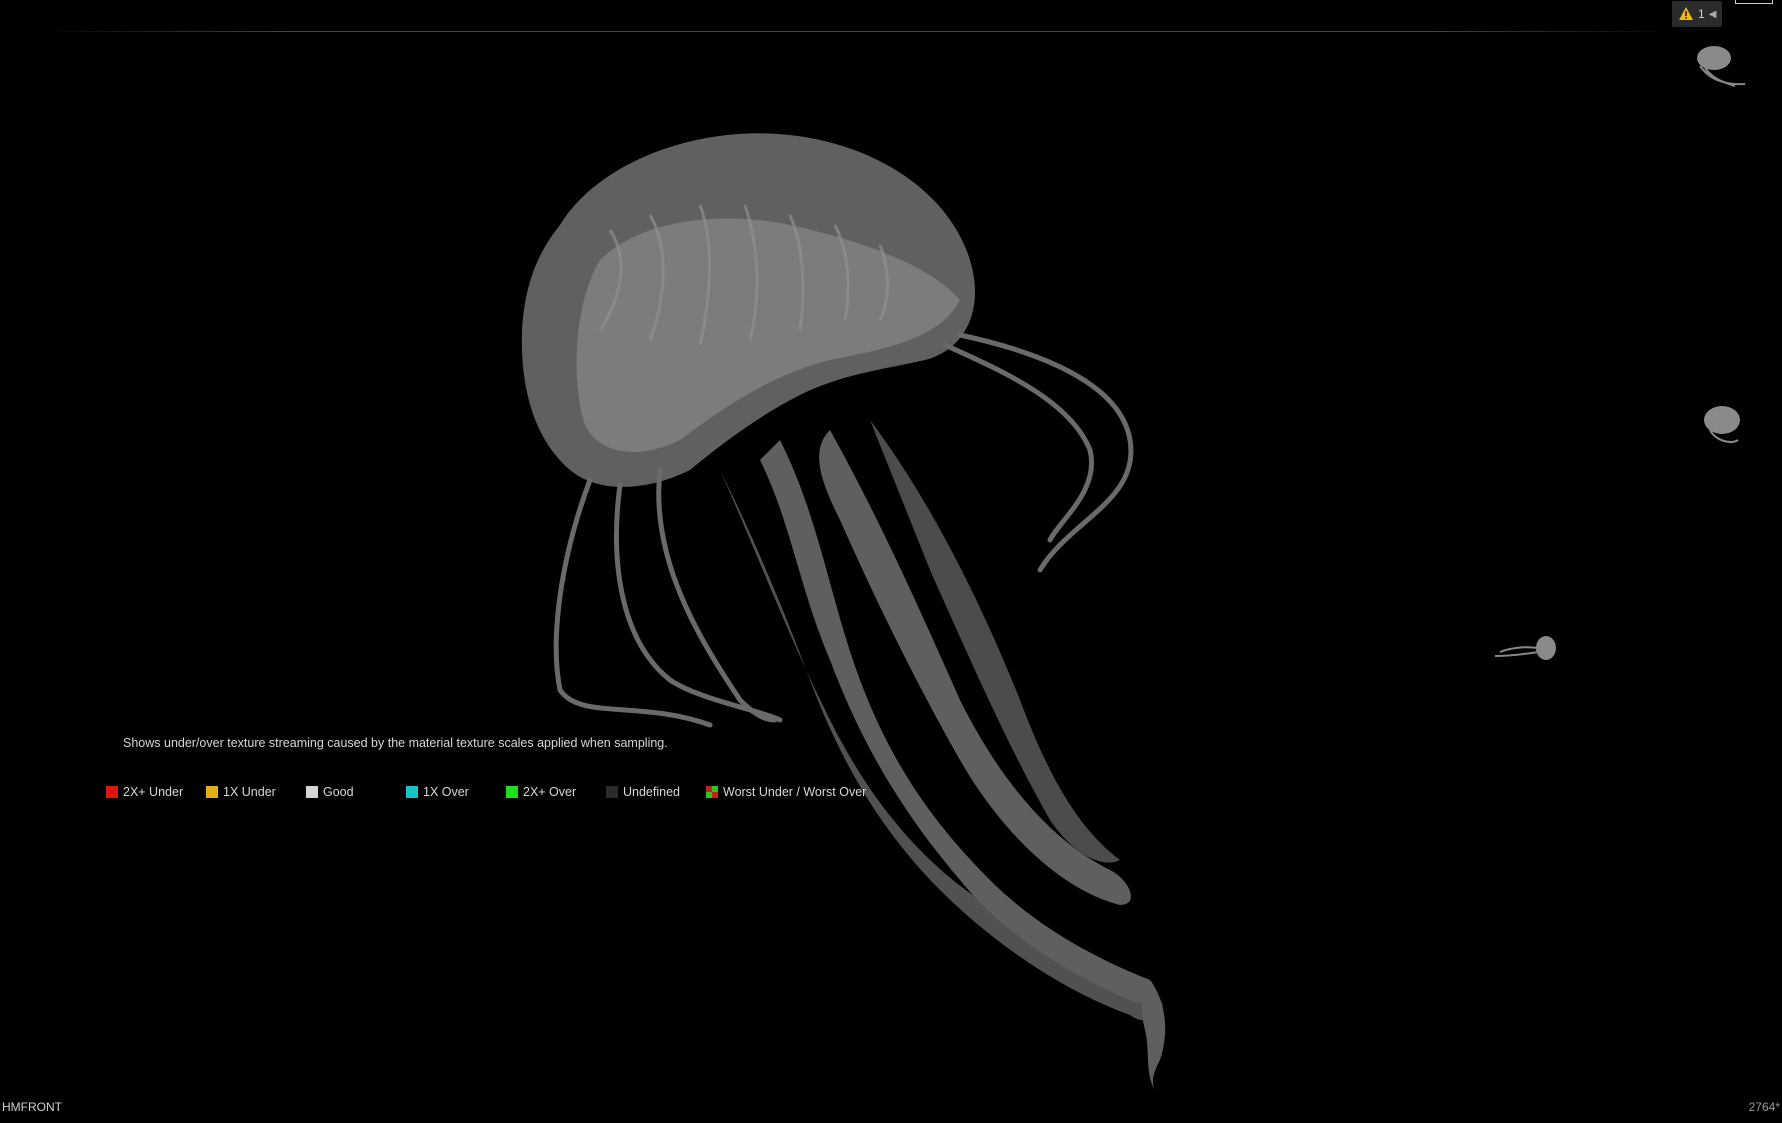 Image resolution: width=1782 pixels, height=1123 pixels. What do you see at coordinates (512, 792) in the screenshot?
I see `green-swatch-icon` at bounding box center [512, 792].